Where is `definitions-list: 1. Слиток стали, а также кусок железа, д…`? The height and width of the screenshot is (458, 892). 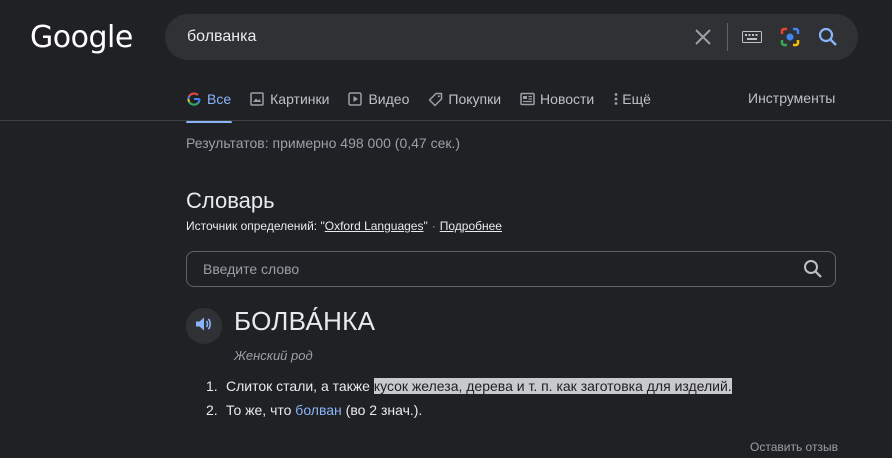
definitions-list: 1. Слиток стали, а также кусок железа, д… is located at coordinates (469, 398).